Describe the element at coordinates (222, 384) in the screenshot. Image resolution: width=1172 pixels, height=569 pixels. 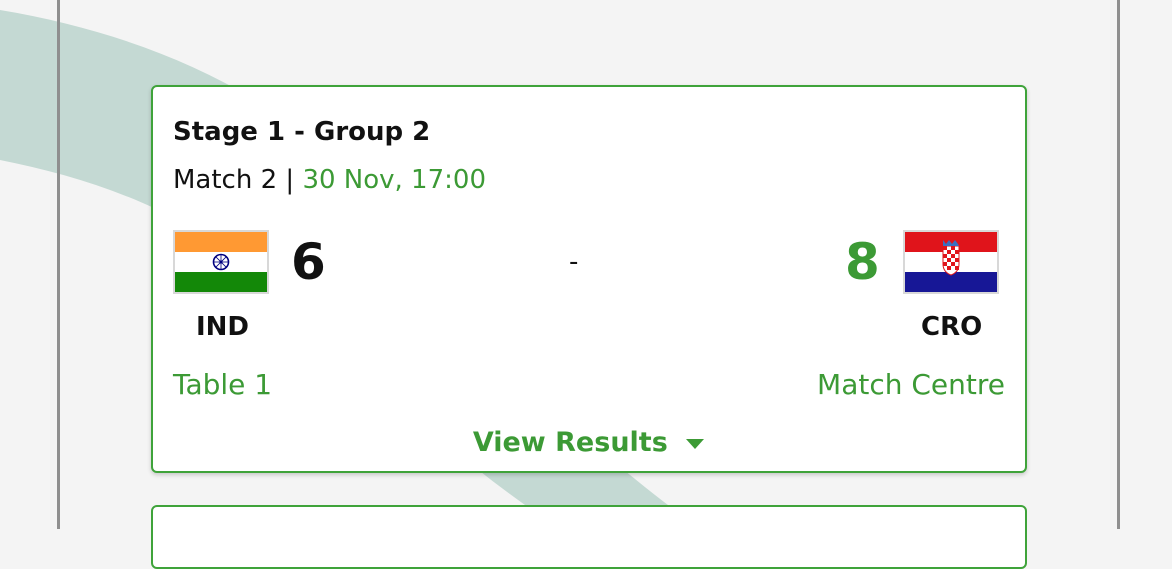
I see `table-link: Table 1` at that location.